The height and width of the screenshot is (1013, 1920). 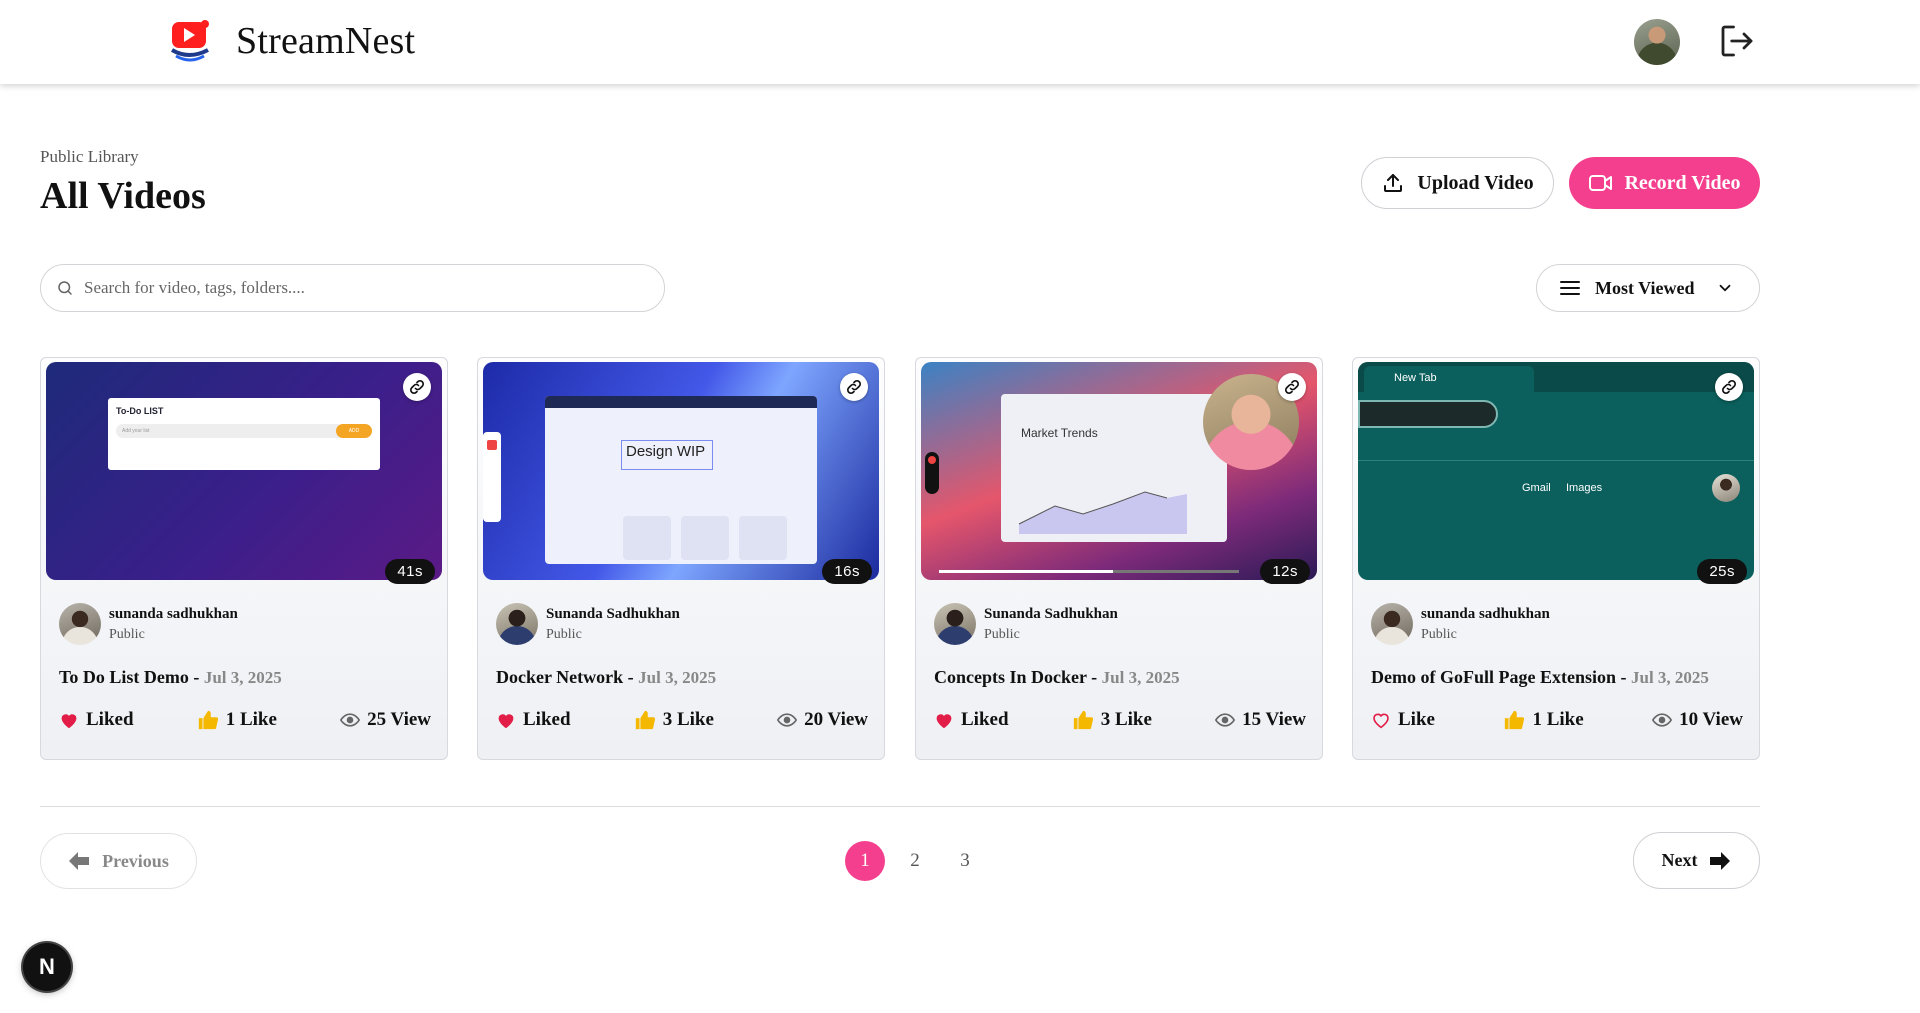 What do you see at coordinates (1114, 468) in the screenshot?
I see `thumb-dashboard: Market Trends` at bounding box center [1114, 468].